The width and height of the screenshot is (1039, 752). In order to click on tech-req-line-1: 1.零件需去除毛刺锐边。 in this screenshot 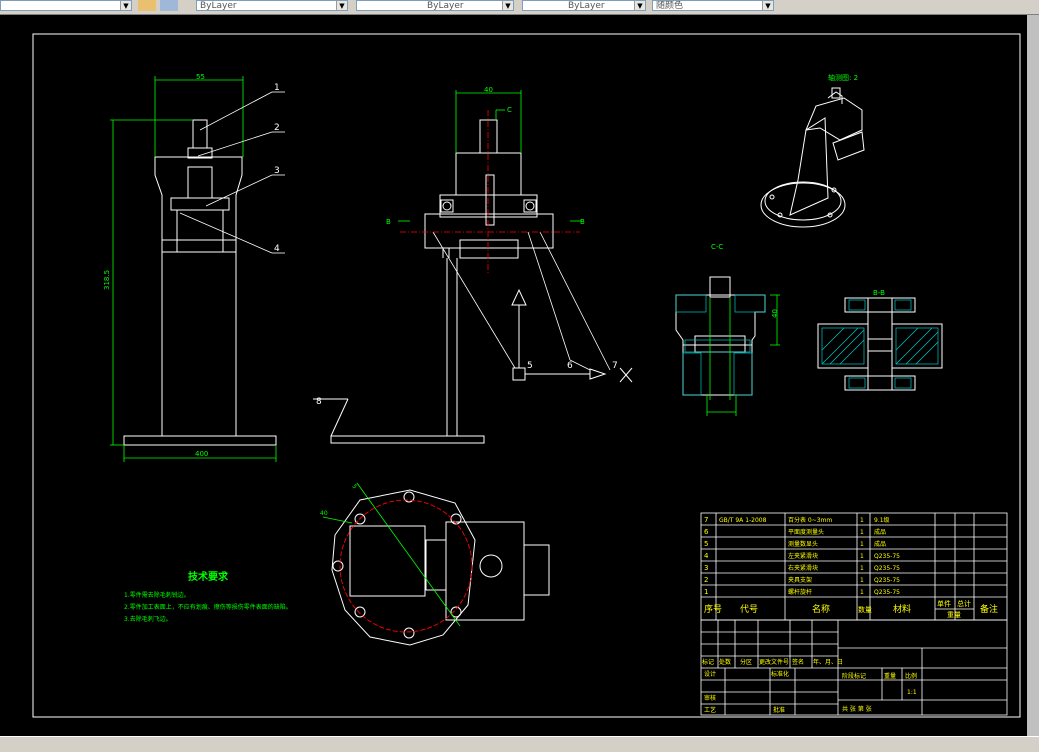, I will do `click(157, 595)`.